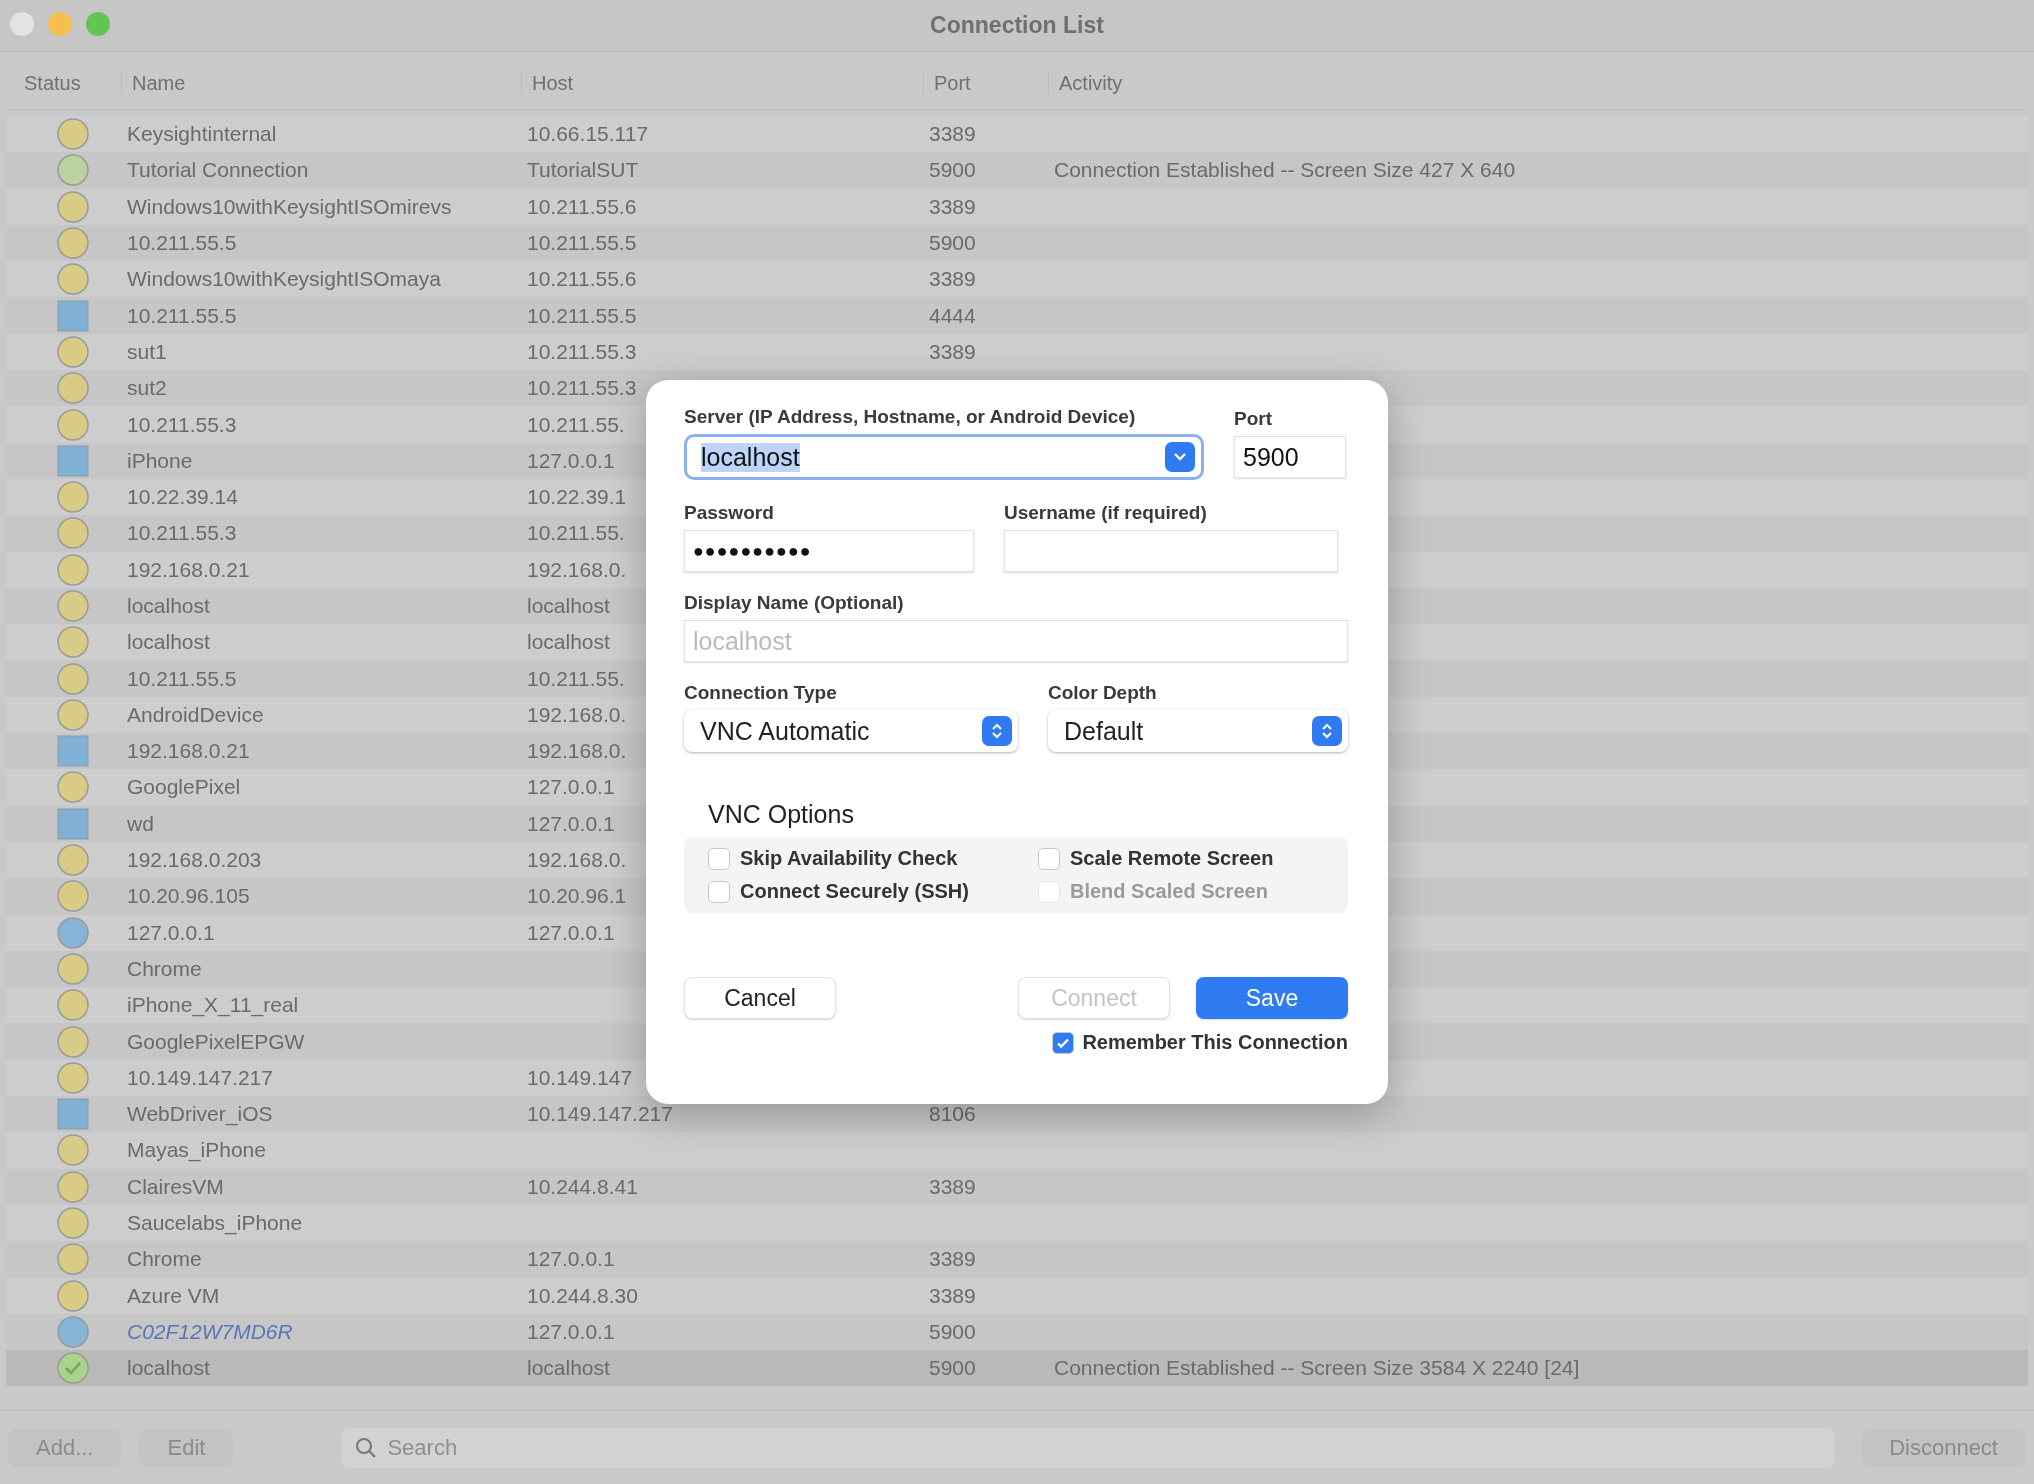 This screenshot has height=1484, width=2034. What do you see at coordinates (582, 1186) in the screenshot?
I see `host-cell: 10.244.8.41` at bounding box center [582, 1186].